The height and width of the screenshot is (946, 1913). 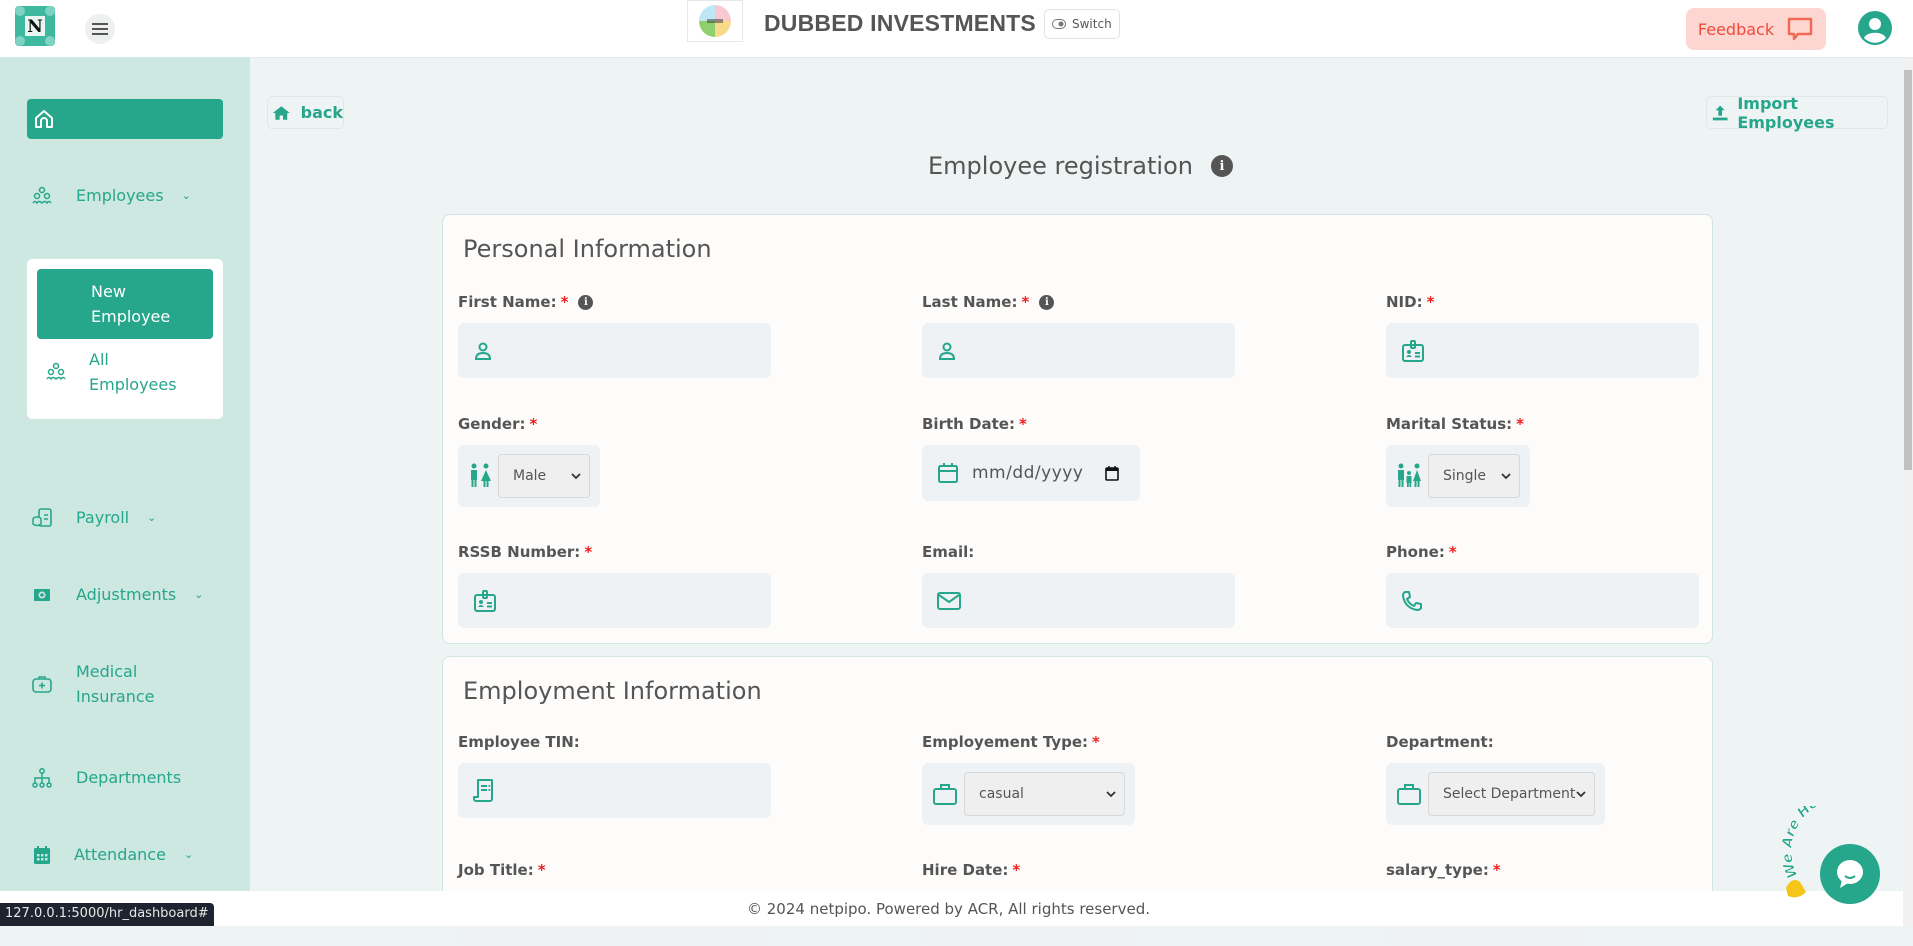 What do you see at coordinates (1840, 856) in the screenshot?
I see `chat-widget: We Are Here!` at bounding box center [1840, 856].